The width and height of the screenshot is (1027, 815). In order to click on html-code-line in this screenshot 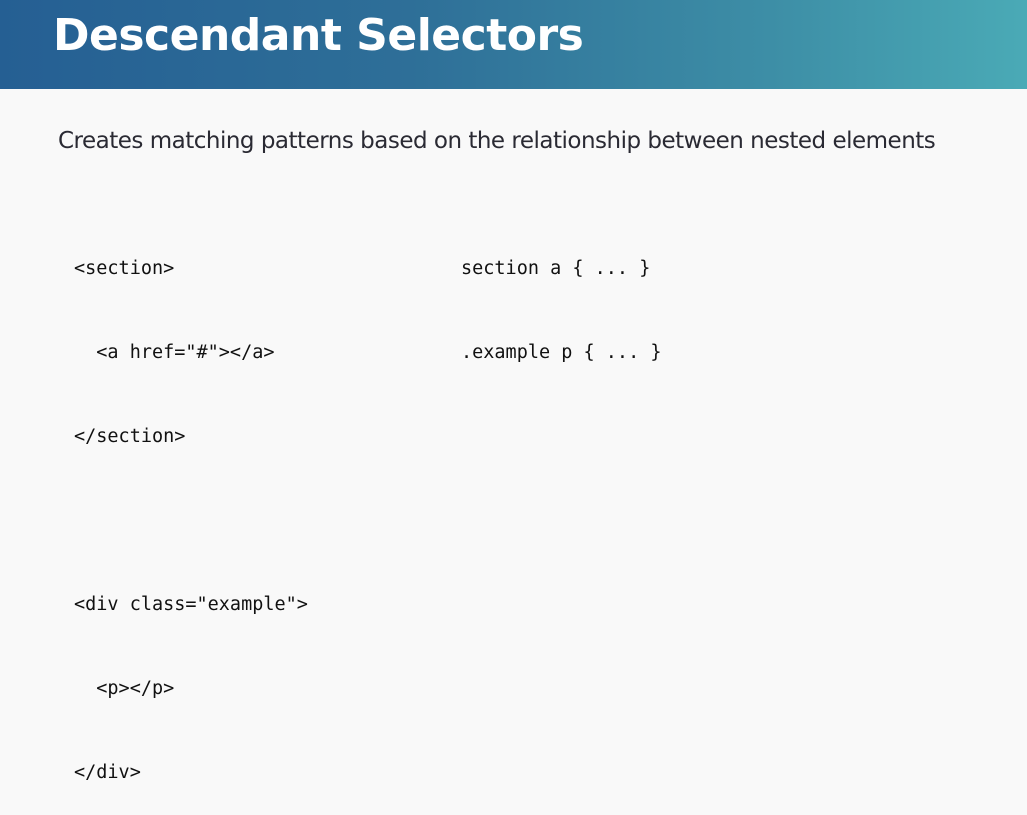, I will do `click(191, 521)`.